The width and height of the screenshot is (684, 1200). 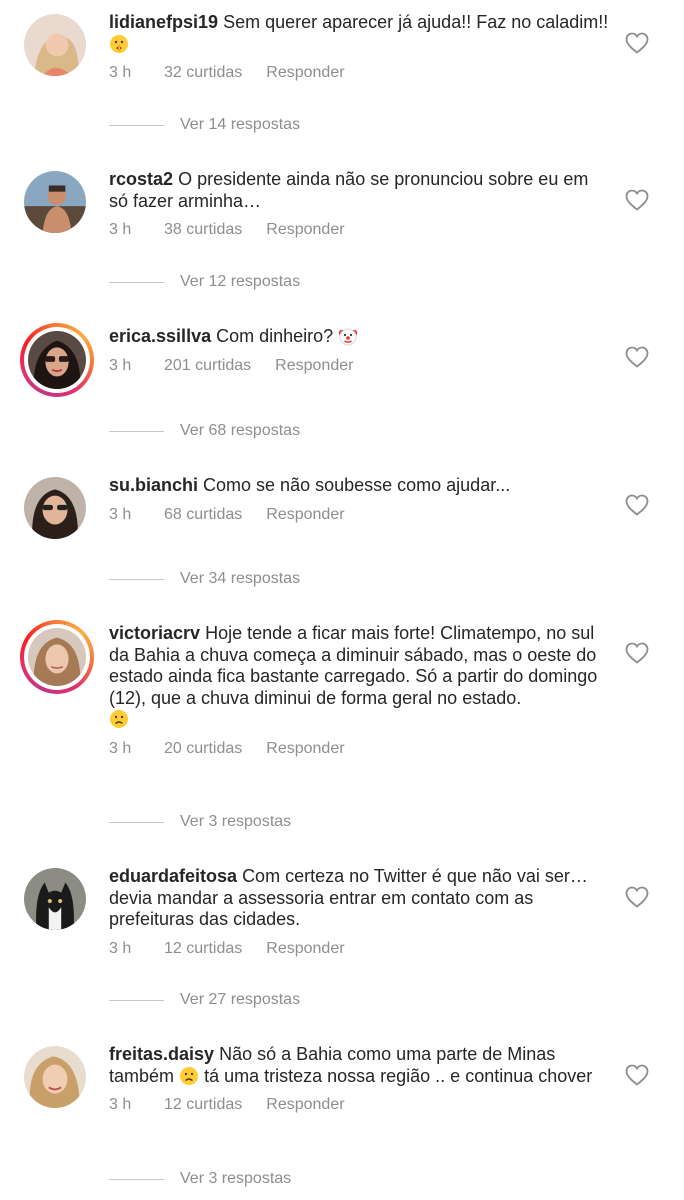 I want to click on view-replies-button: Ver 12 respostas, so click(x=204, y=282).